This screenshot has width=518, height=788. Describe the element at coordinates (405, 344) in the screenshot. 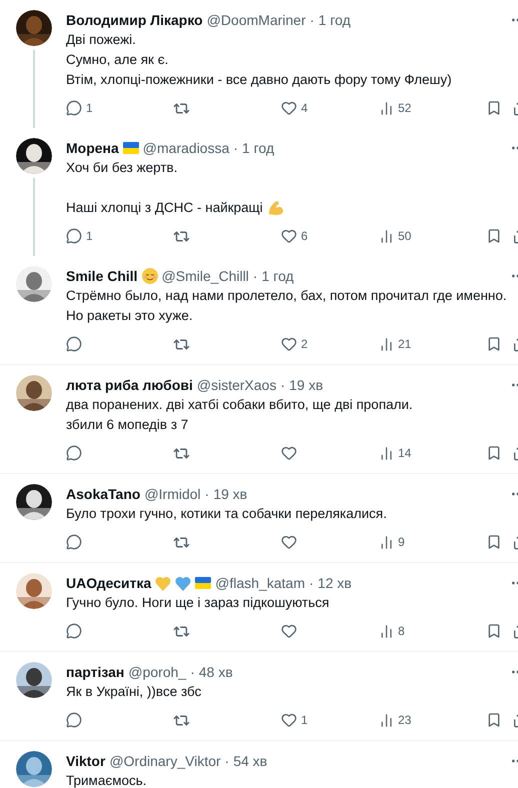

I see `views-count: 21` at that location.